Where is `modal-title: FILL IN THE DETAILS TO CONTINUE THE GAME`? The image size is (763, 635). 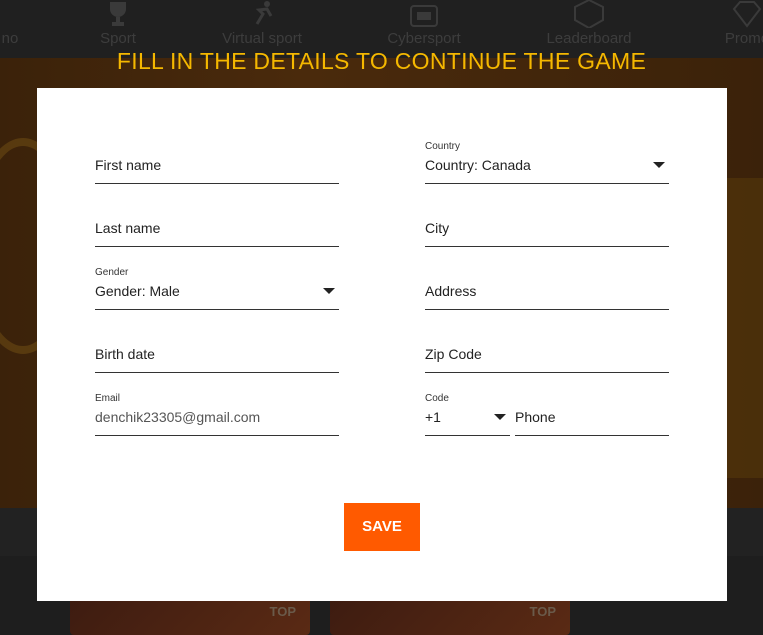
modal-title: FILL IN THE DETAILS TO CONTINUE THE GAME is located at coordinates (381, 61).